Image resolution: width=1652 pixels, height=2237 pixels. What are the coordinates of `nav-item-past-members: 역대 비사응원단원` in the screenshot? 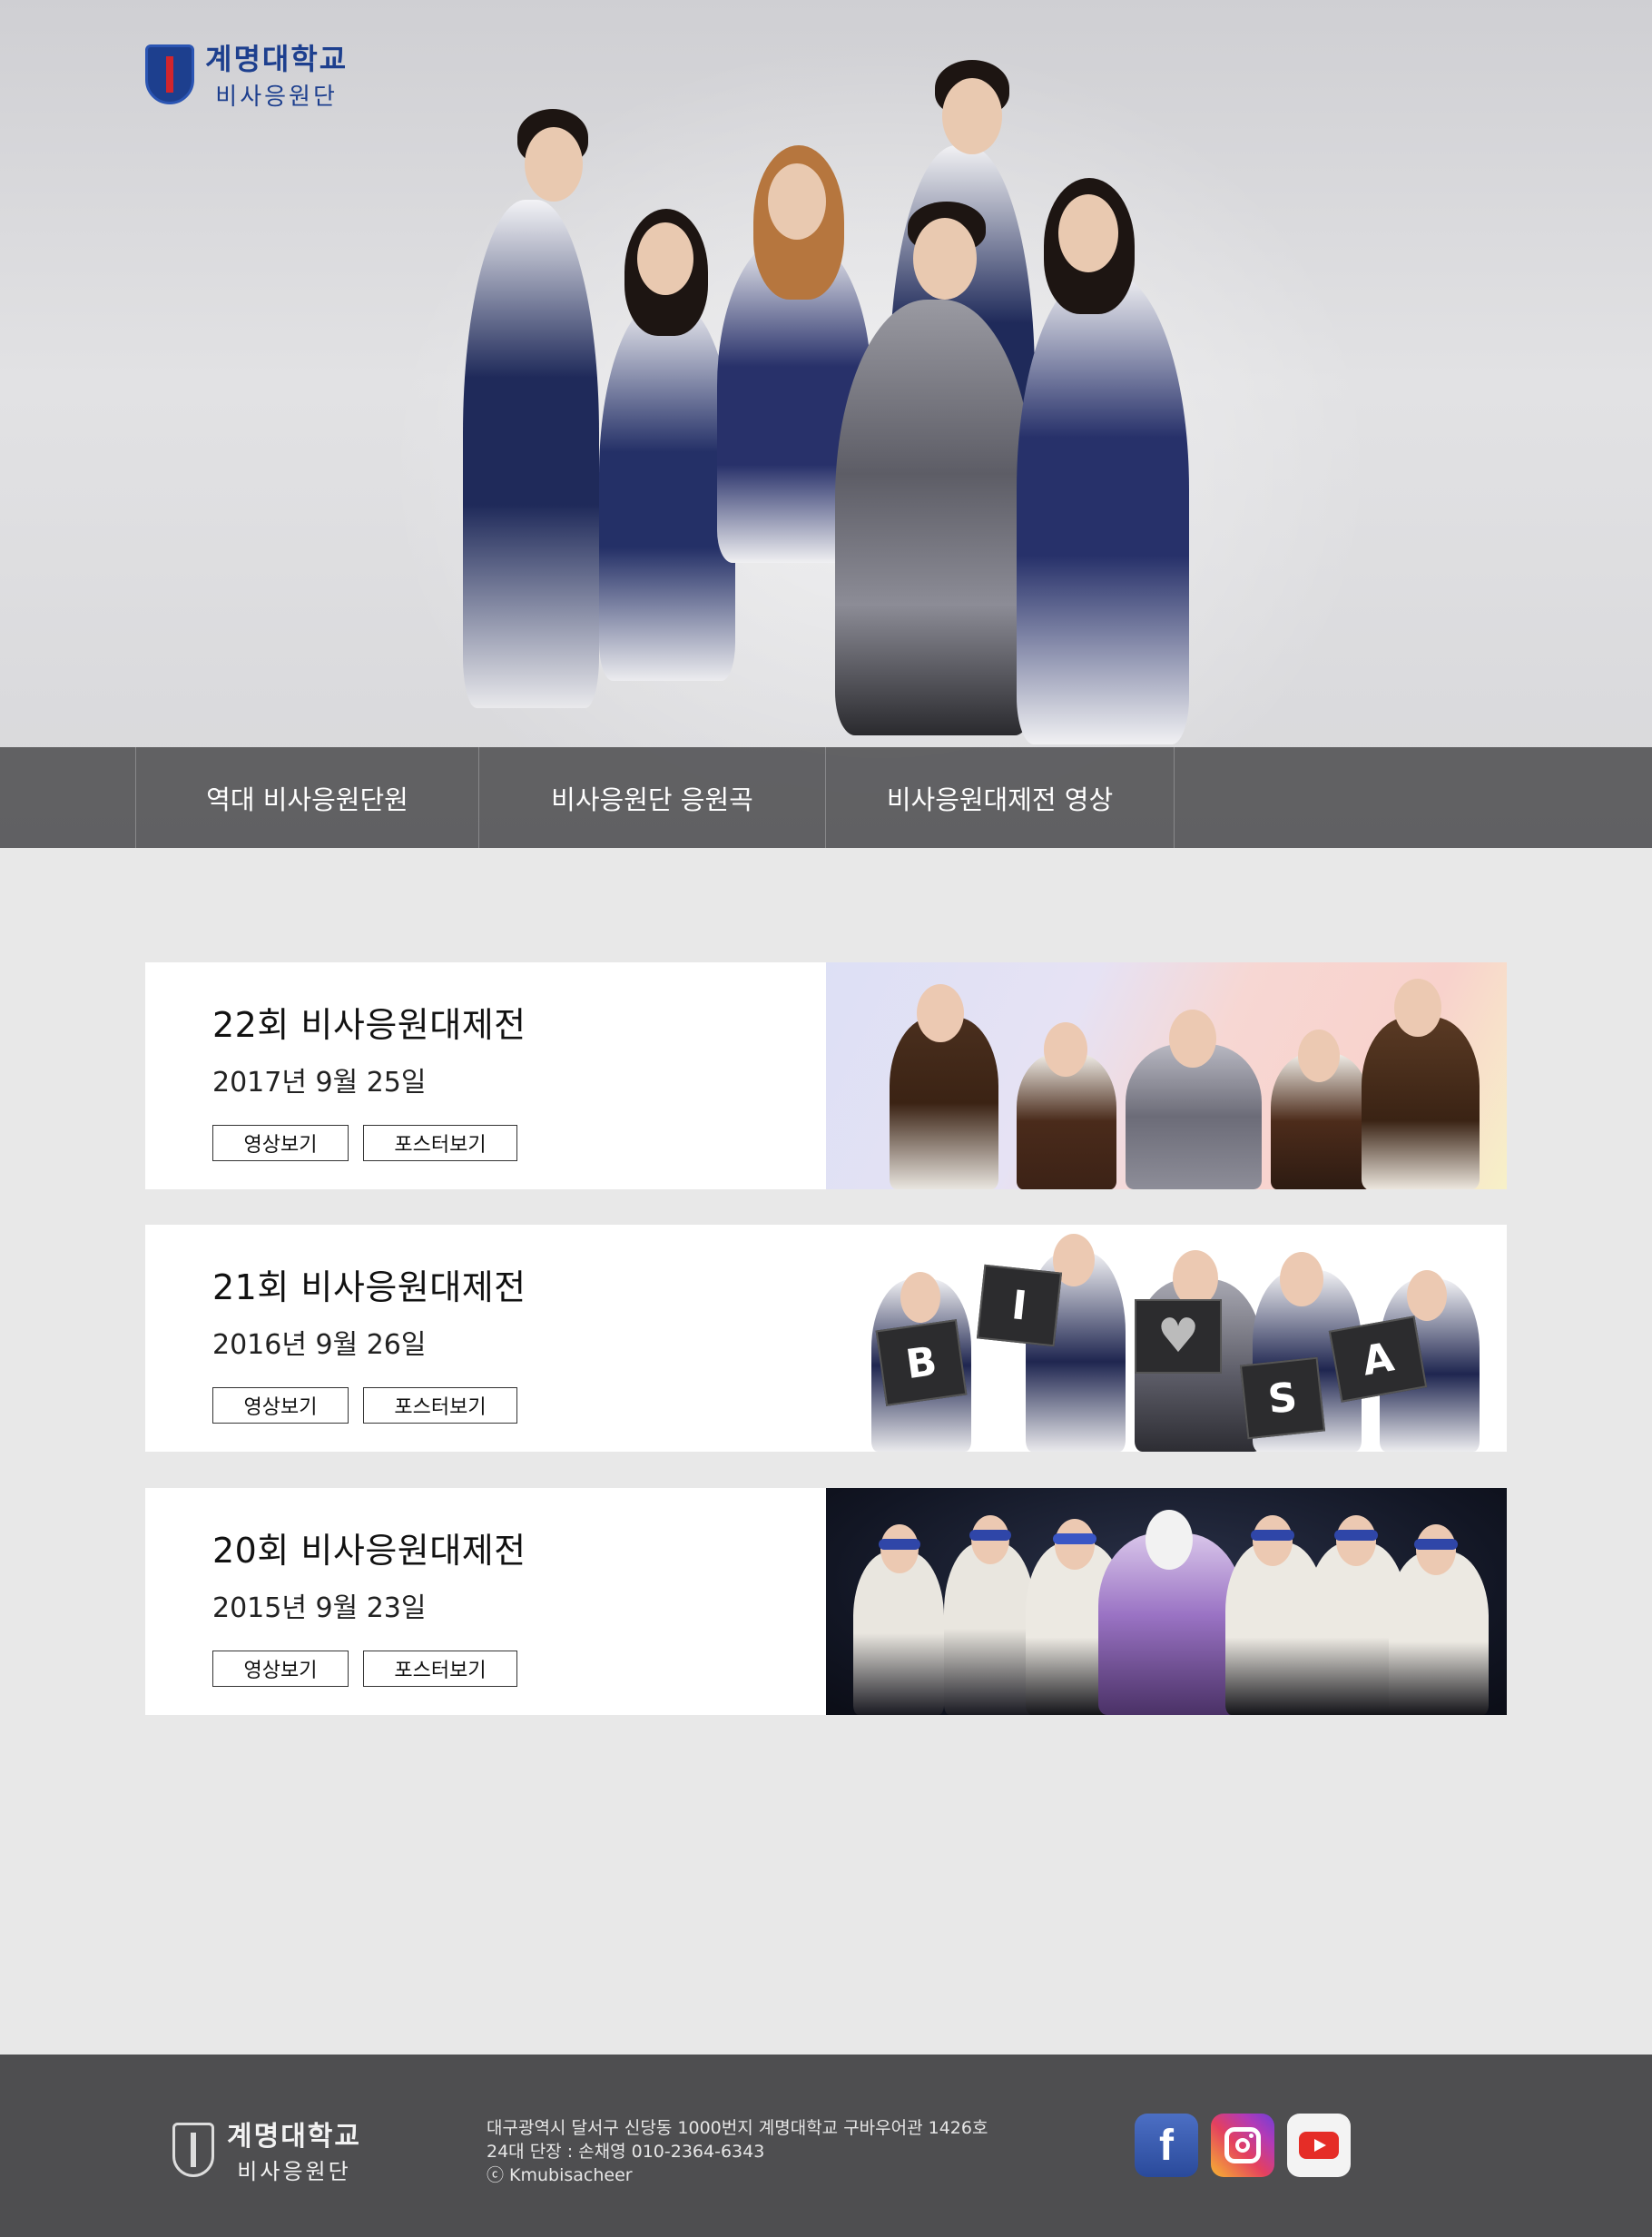 It's located at (307, 797).